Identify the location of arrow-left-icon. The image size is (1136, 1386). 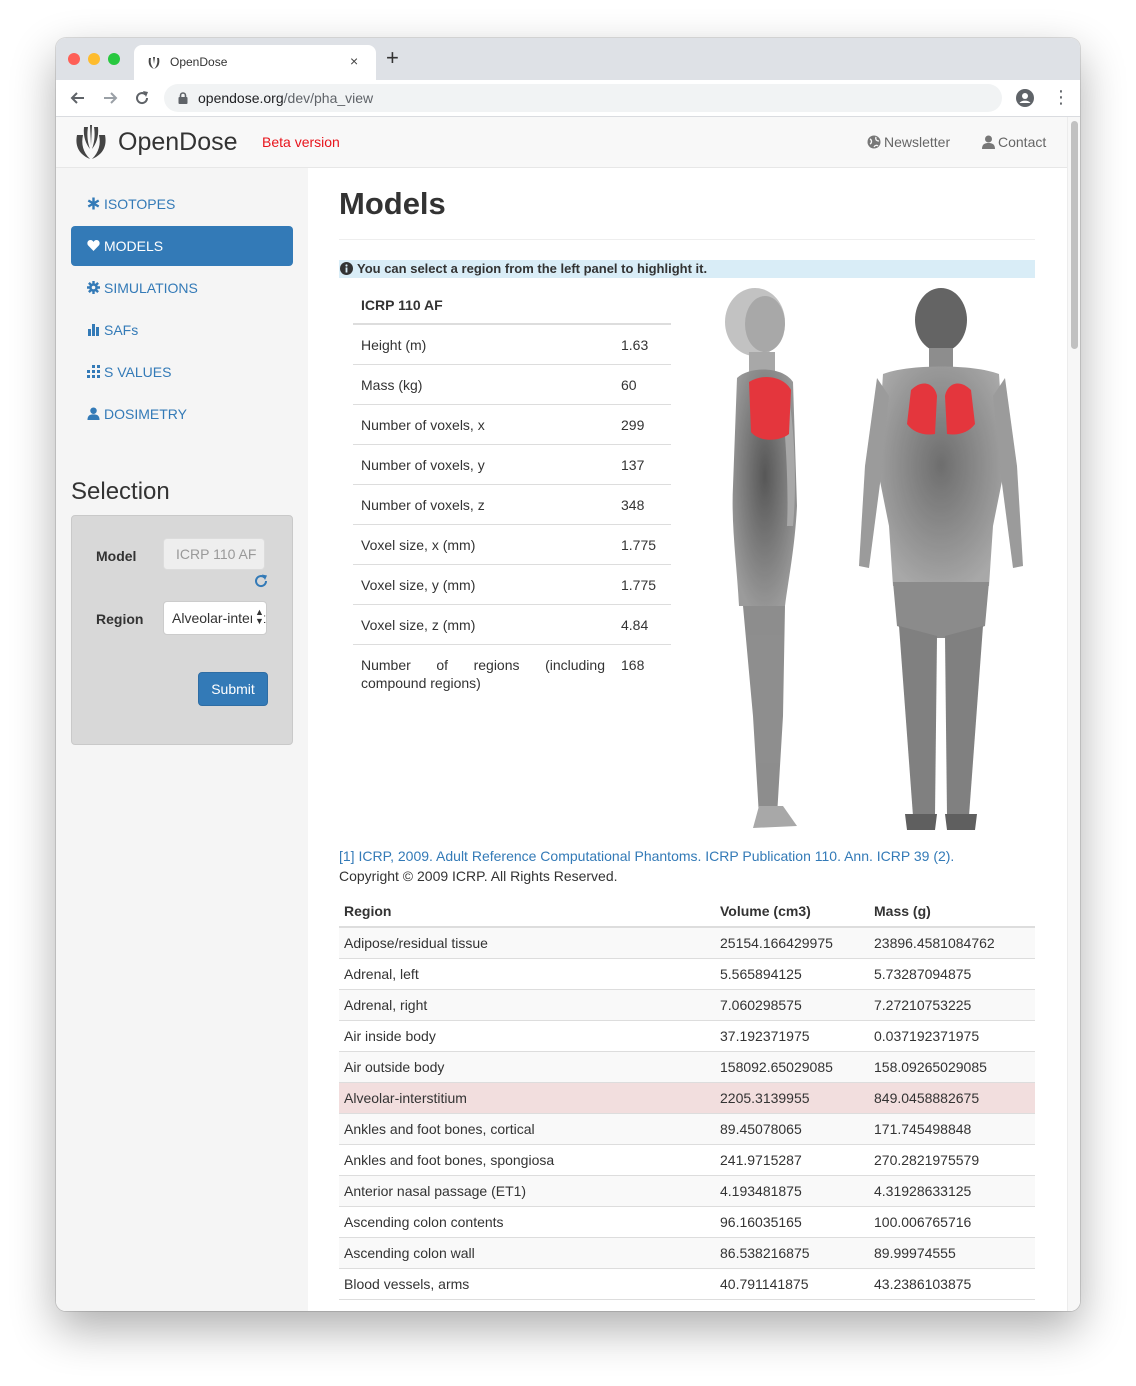
(77, 98).